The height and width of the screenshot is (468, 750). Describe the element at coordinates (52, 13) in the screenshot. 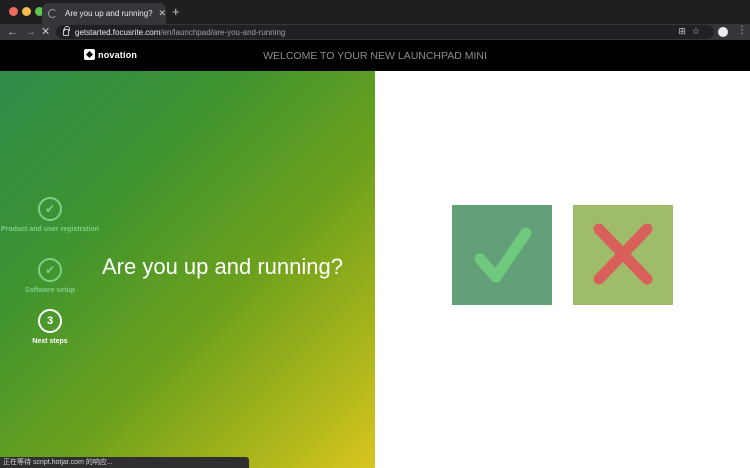

I see `loading-spinner-icon` at that location.